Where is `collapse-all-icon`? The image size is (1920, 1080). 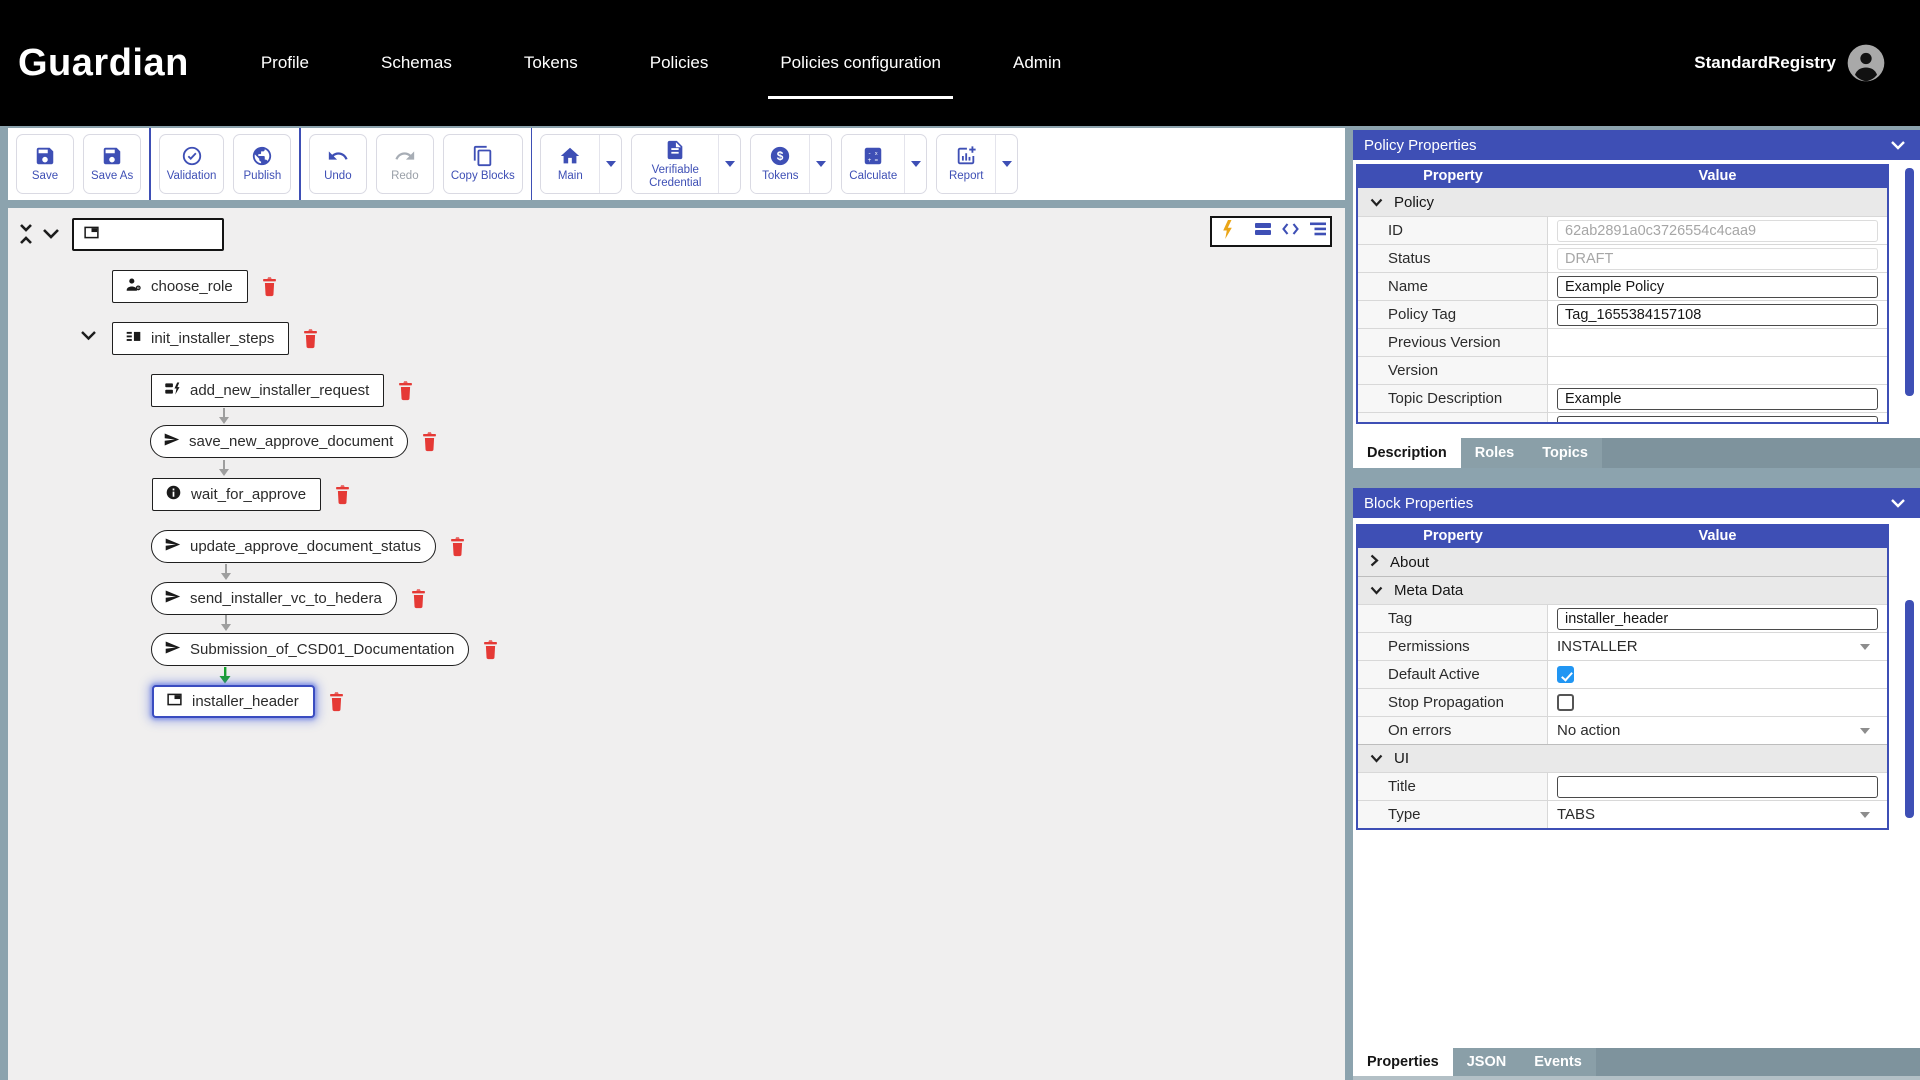 collapse-all-icon is located at coordinates (26, 234).